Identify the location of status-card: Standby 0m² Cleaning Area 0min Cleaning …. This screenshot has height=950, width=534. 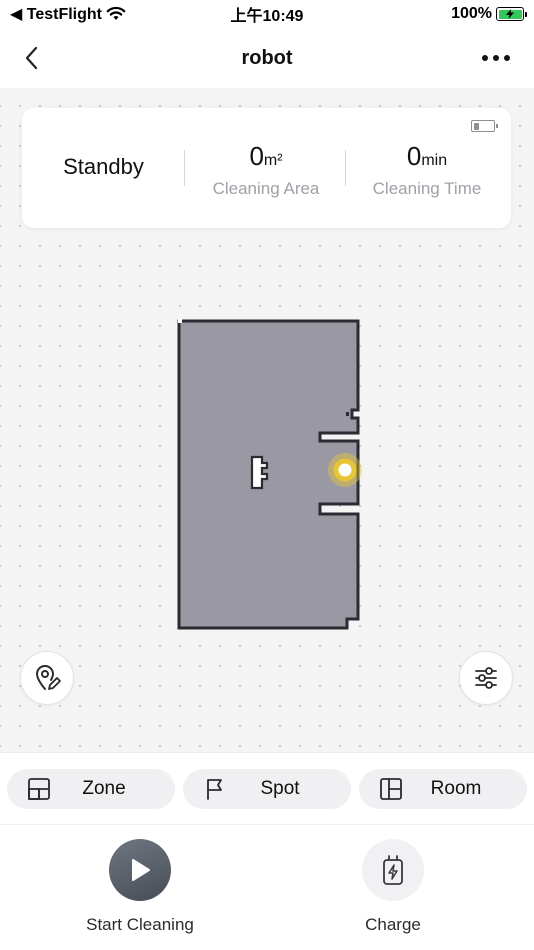
(266, 168).